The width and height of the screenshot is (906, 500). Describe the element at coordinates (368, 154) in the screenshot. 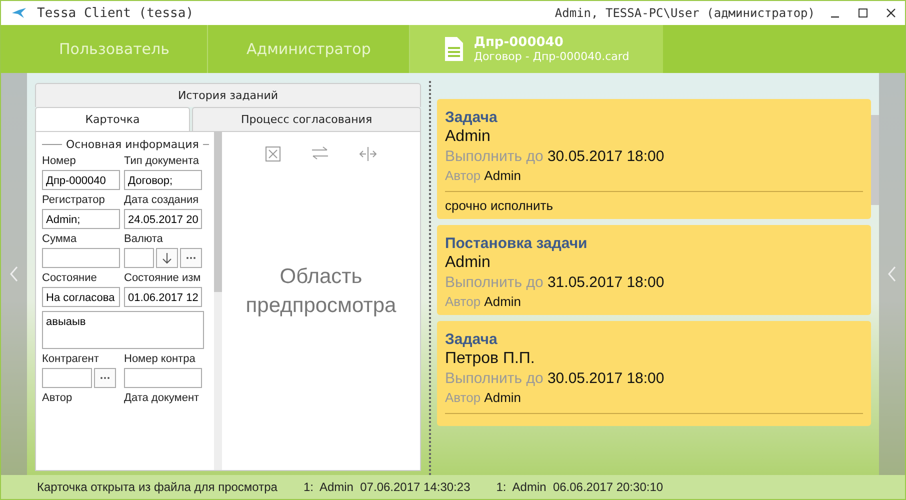

I see `split-arrows-icon` at that location.